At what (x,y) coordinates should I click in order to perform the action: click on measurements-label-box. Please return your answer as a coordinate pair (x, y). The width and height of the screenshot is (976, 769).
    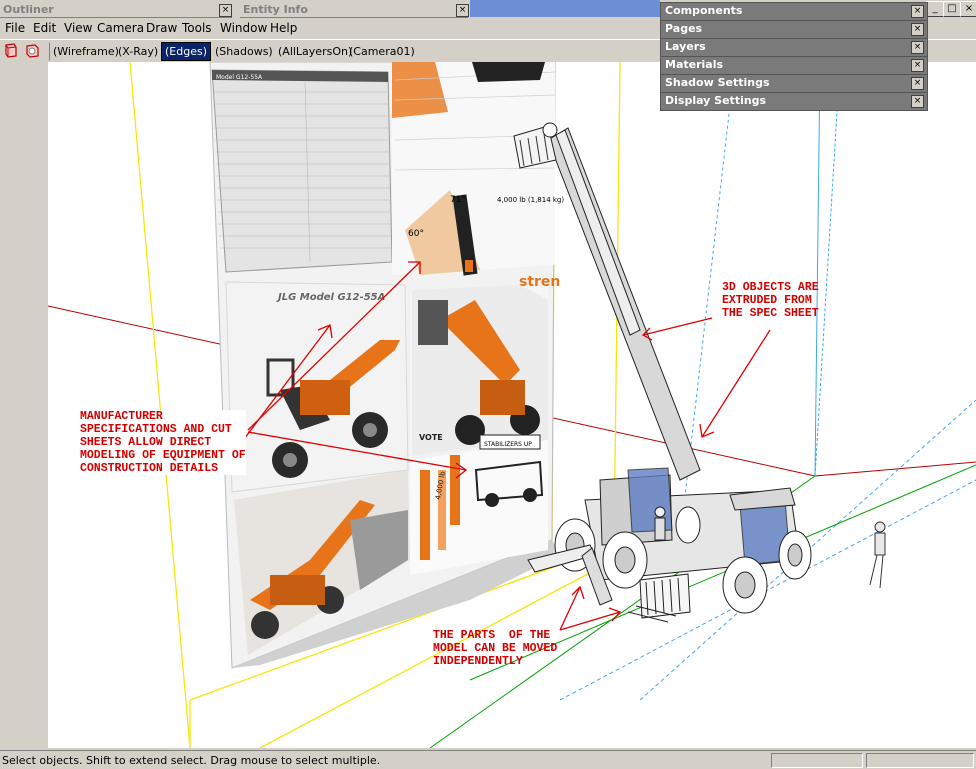
    Looking at the image, I should click on (817, 760).